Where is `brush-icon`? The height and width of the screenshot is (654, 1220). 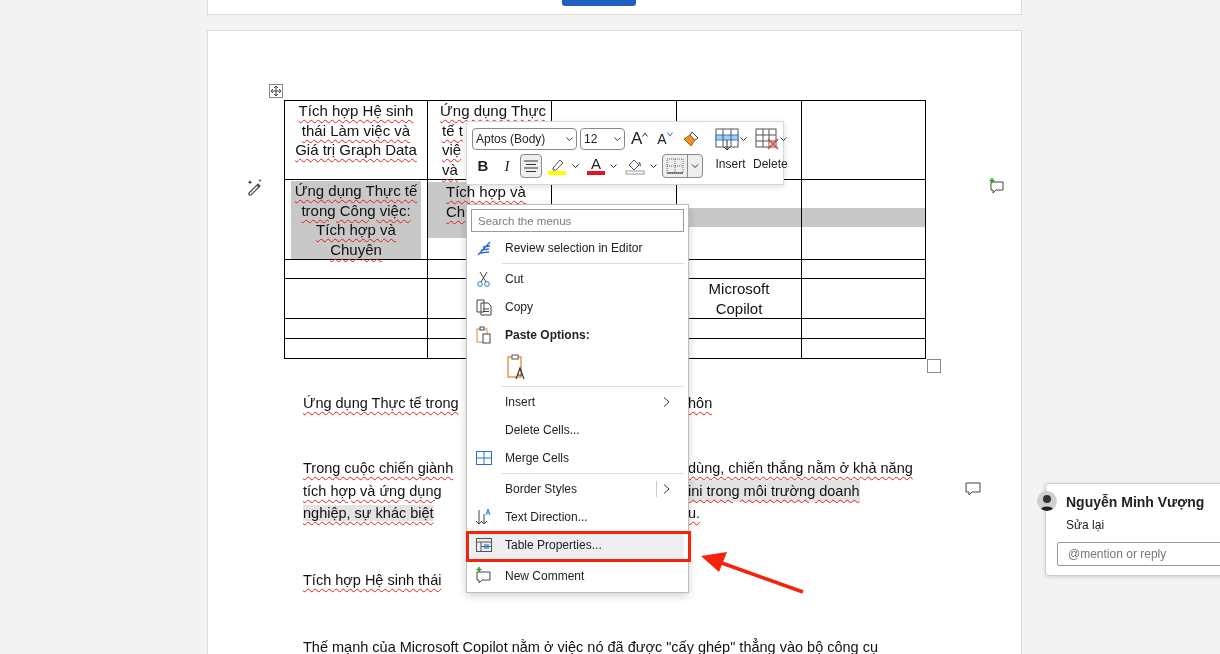 brush-icon is located at coordinates (690, 139).